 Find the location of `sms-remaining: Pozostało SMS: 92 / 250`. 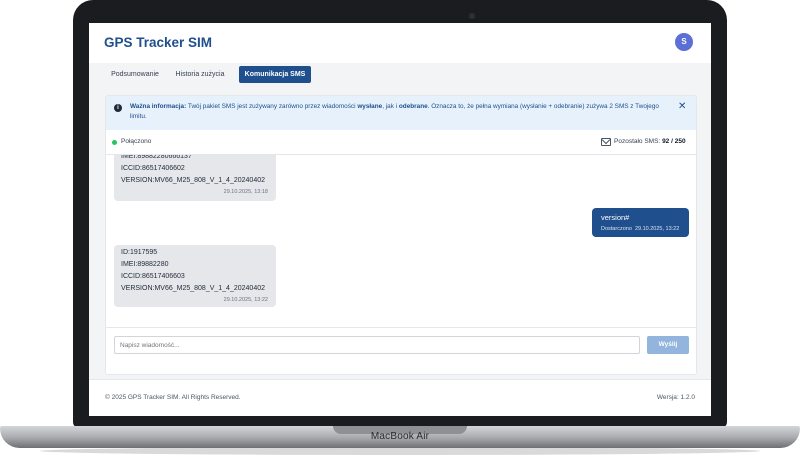

sms-remaining: Pozostało SMS: 92 / 250 is located at coordinates (650, 141).